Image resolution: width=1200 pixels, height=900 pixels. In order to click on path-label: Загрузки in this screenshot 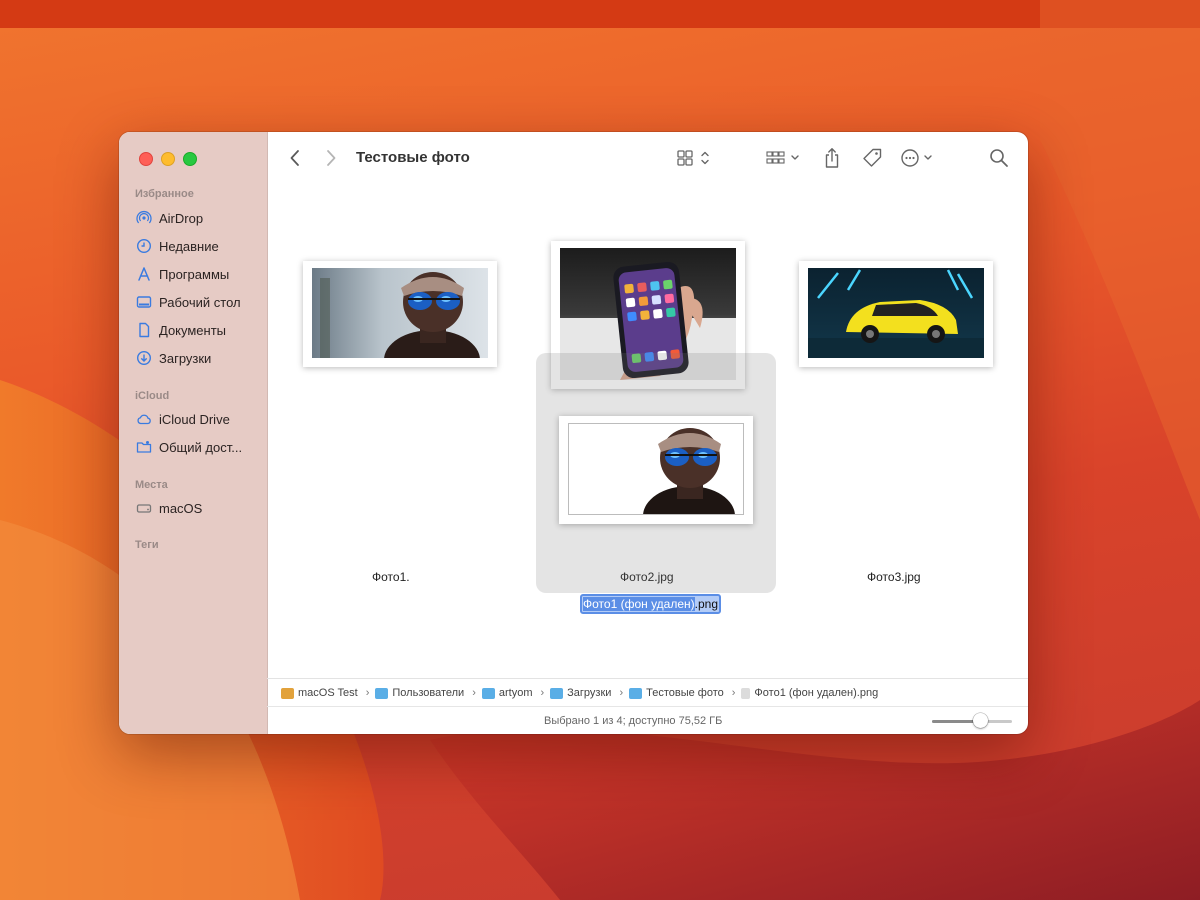, I will do `click(589, 693)`.